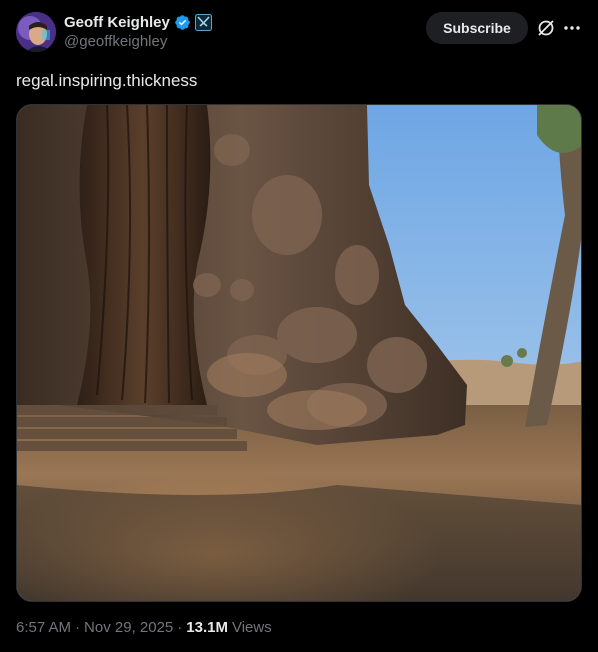 This screenshot has width=598, height=652. I want to click on grok-icon, so click(546, 28).